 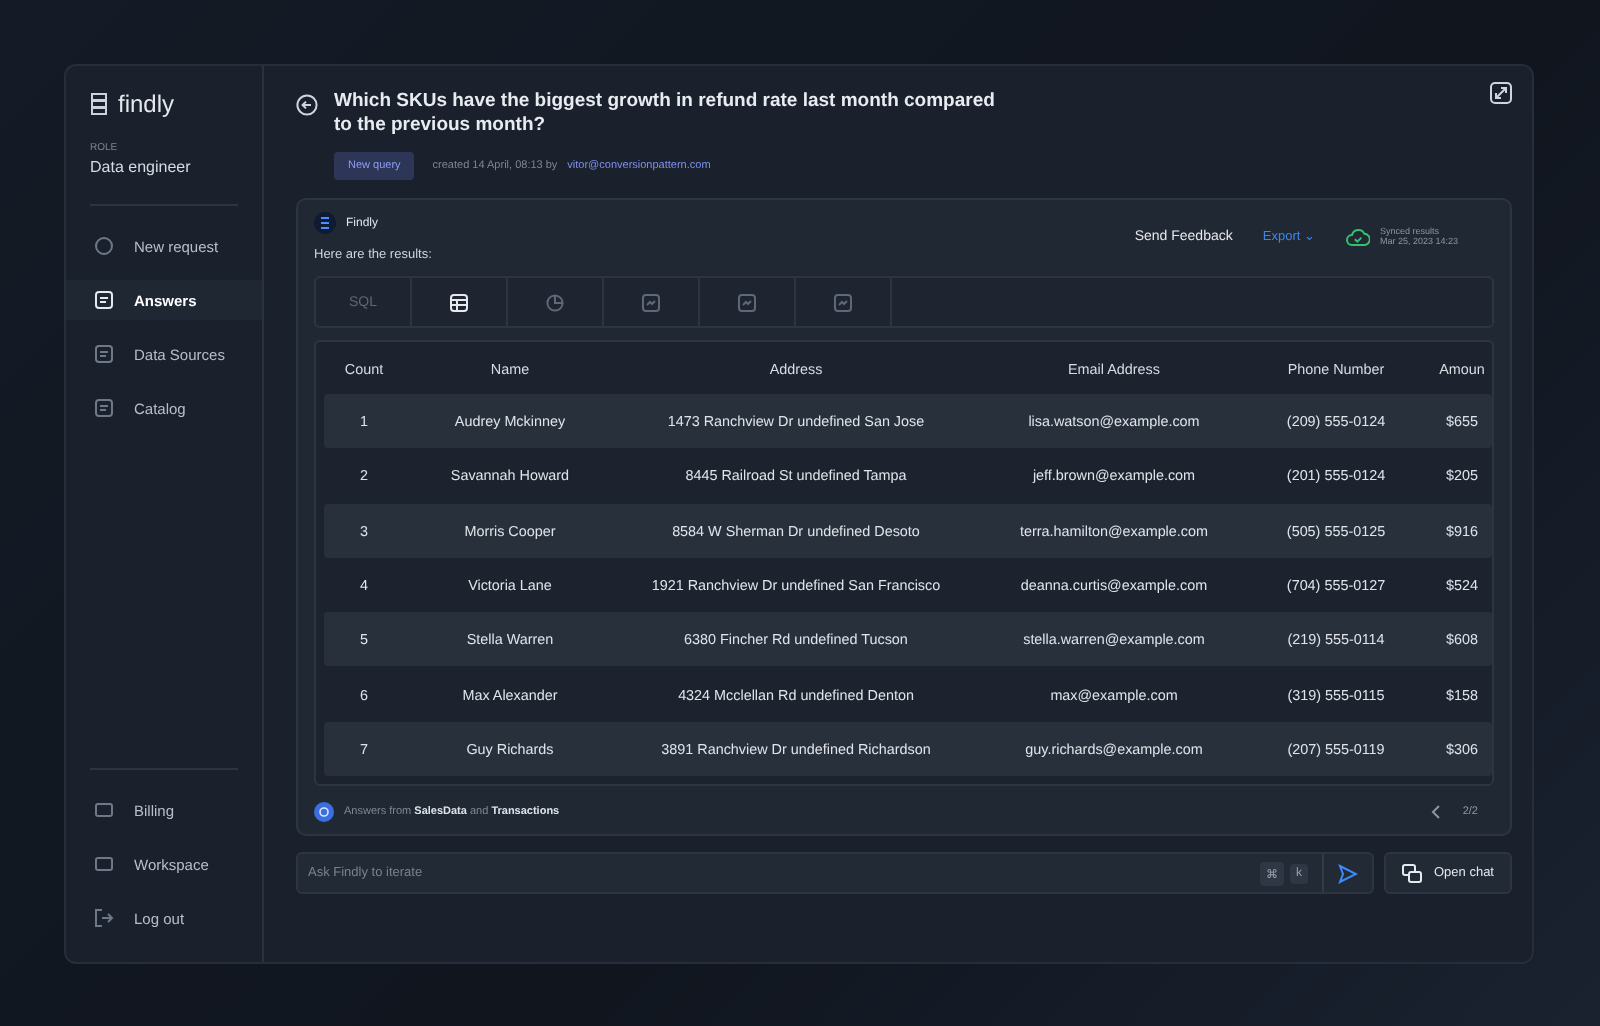 I want to click on source-icon, so click(x=324, y=812).